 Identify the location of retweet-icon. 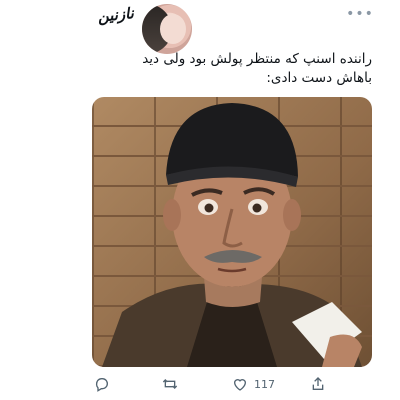
(170, 384).